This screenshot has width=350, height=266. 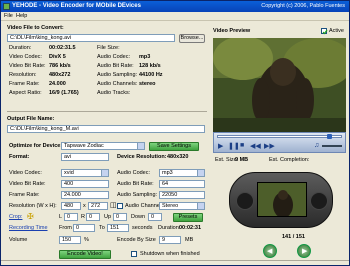 I want to click on info-audio-bitrate-label: Audio Bit Rate:, so click(x=115, y=66).